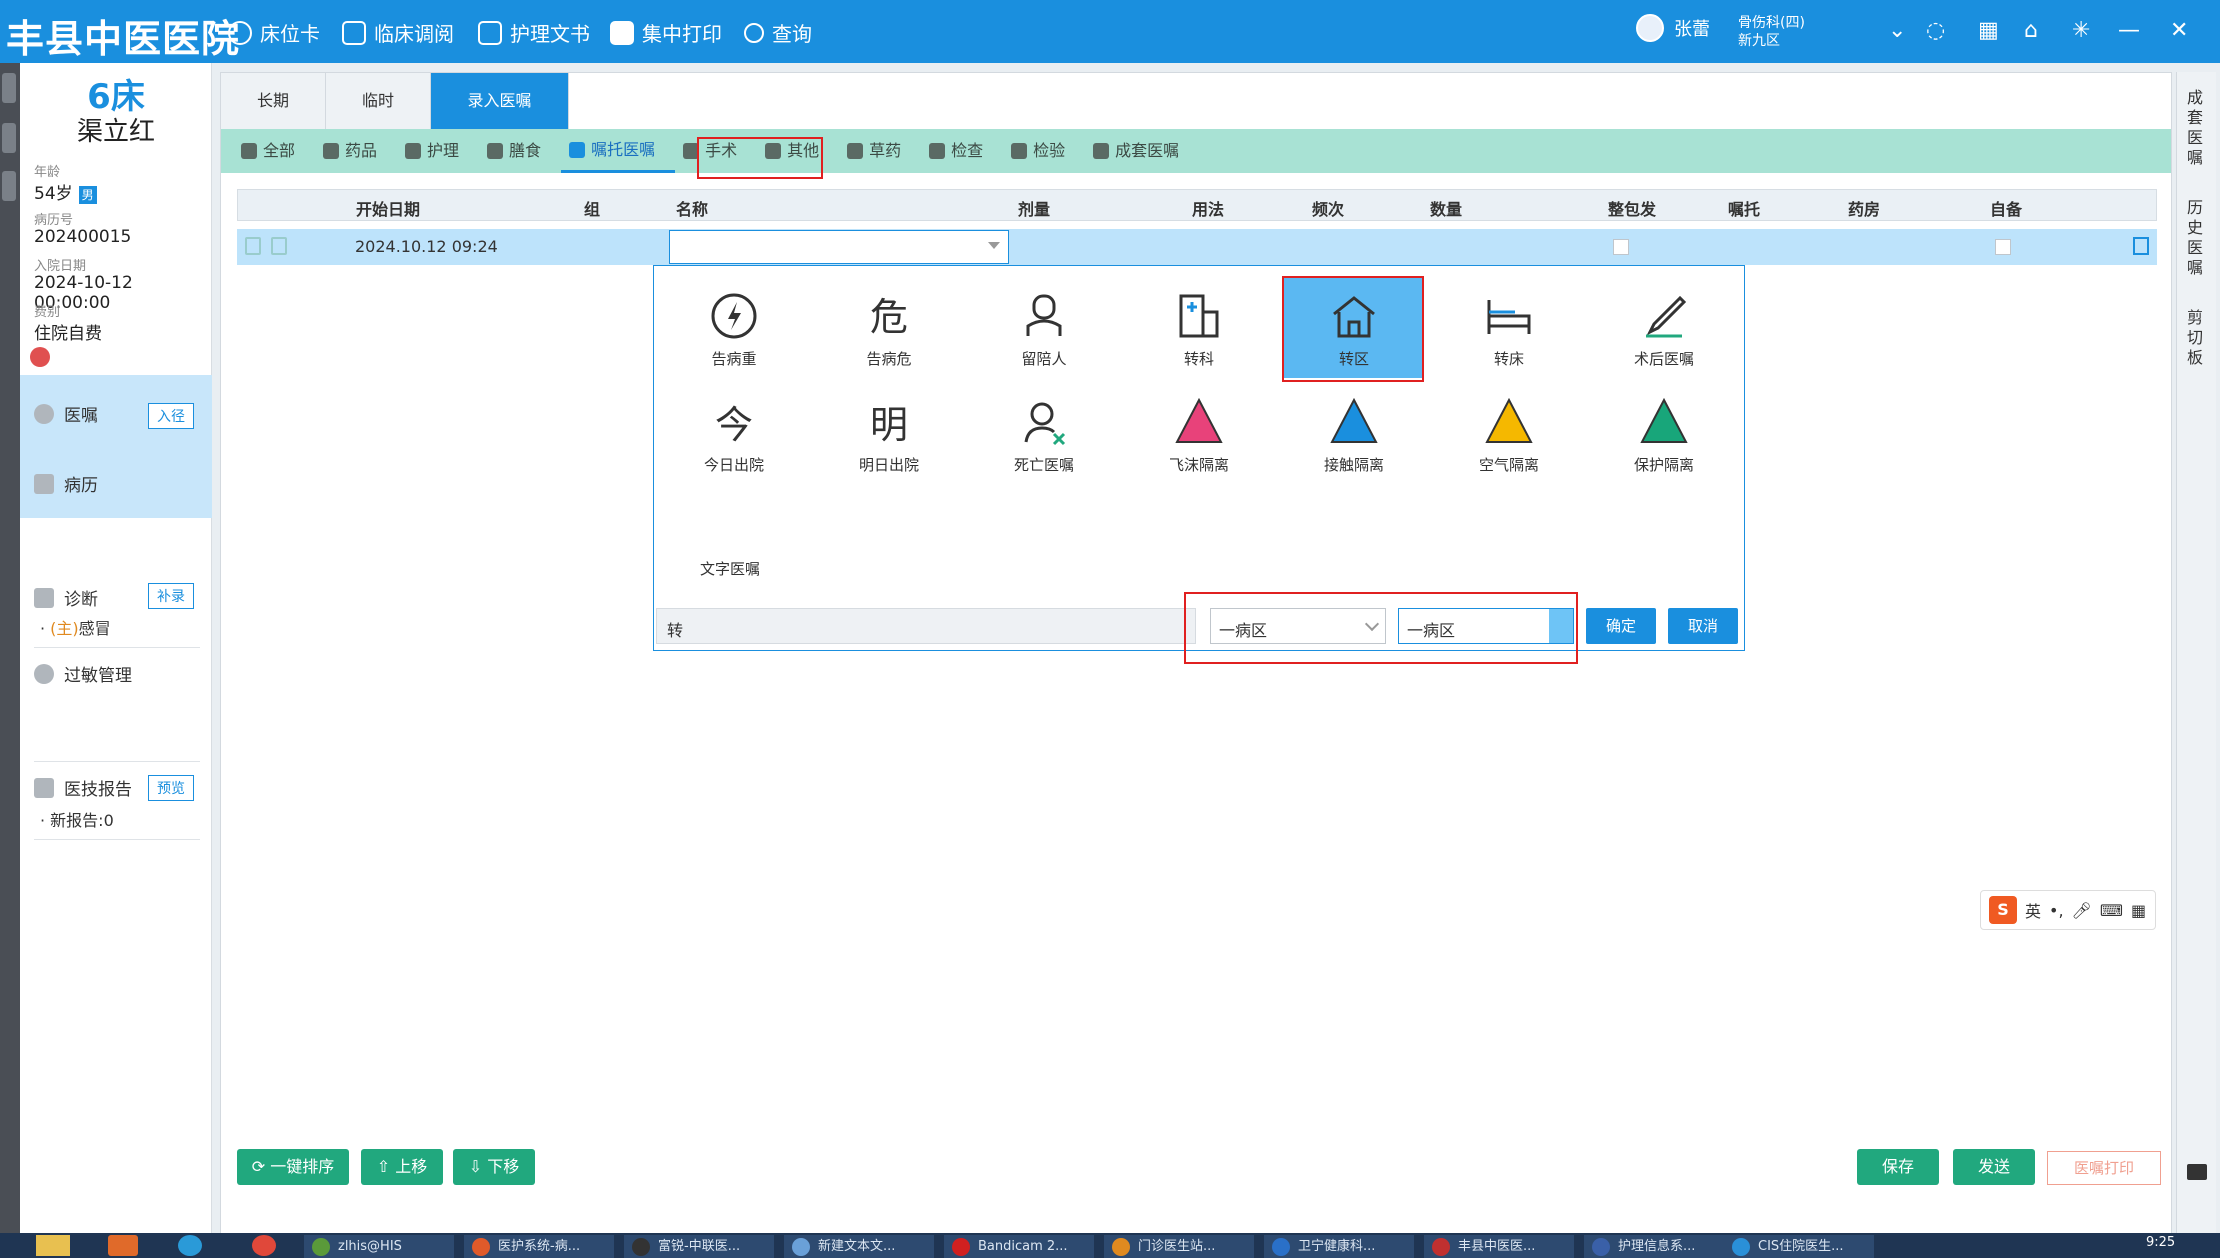 The height and width of the screenshot is (1258, 2220). What do you see at coordinates (778, 32) in the screenshot?
I see `nav-query: 查询` at bounding box center [778, 32].